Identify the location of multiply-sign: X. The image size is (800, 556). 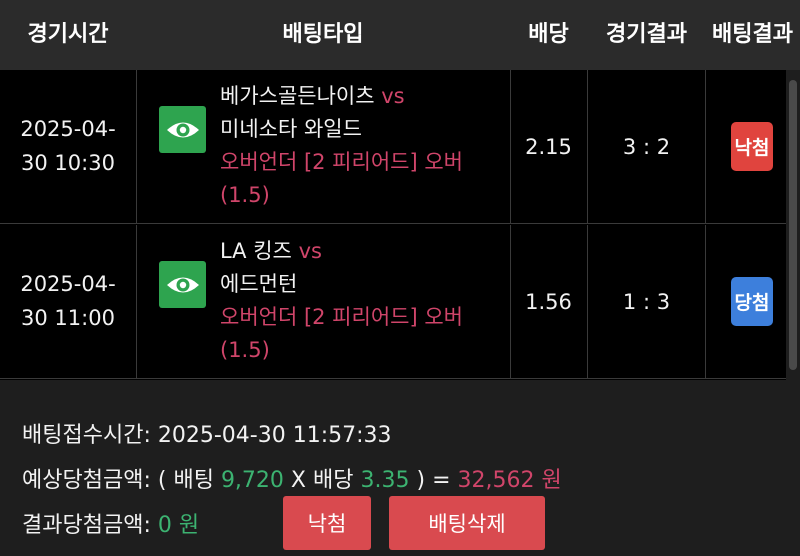
(298, 480).